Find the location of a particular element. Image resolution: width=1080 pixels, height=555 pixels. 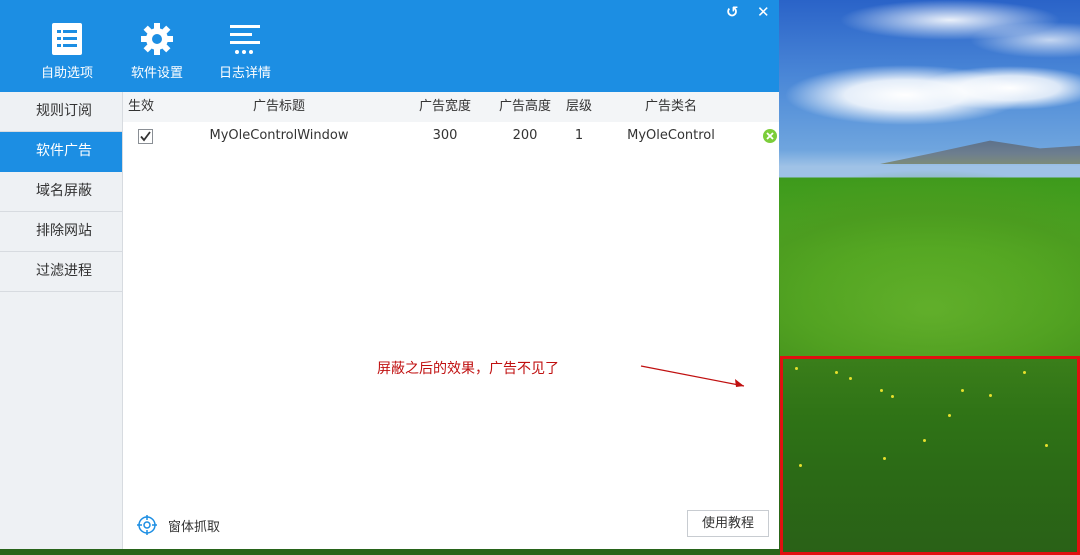

sidebar-item-filter-process: 过滤进程 is located at coordinates (61, 272).